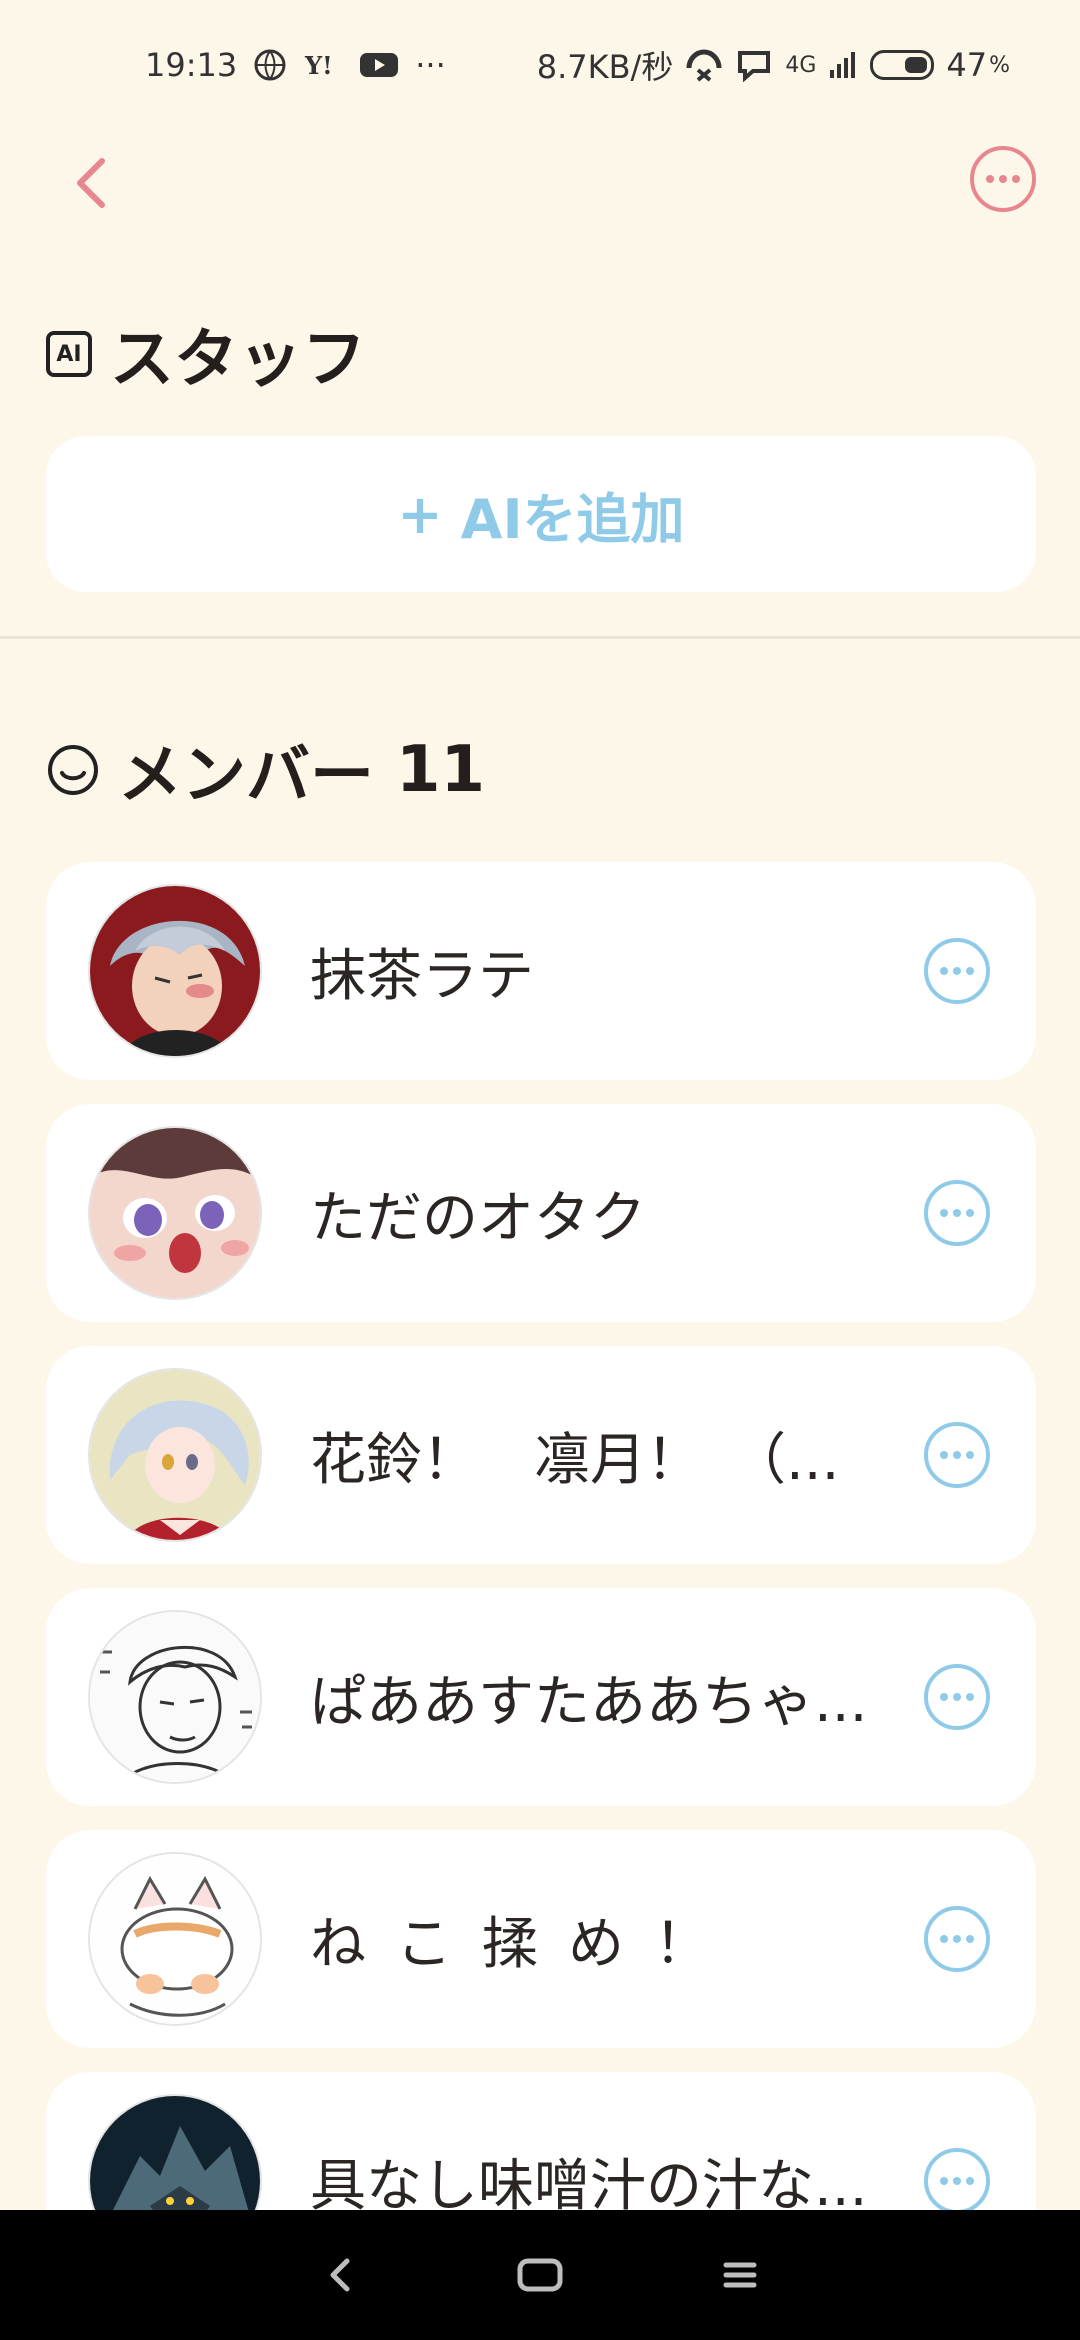 This screenshot has width=1080, height=2340. I want to click on back-button, so click(90, 183).